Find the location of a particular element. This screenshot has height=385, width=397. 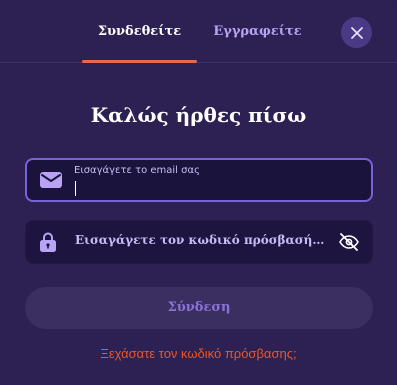

tab-register: Εγγραφείτε is located at coordinates (257, 32).